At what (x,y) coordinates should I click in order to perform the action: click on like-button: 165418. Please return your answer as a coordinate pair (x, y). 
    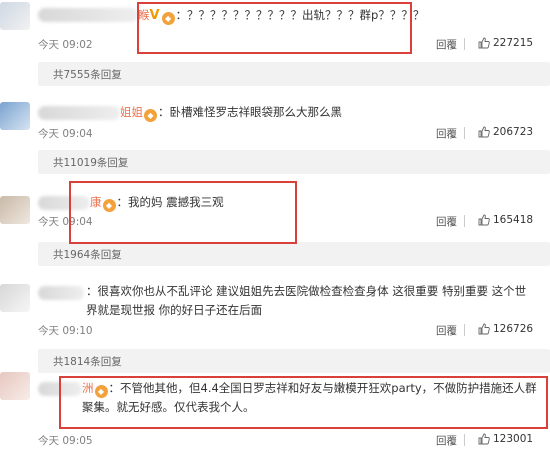
    Looking at the image, I should click on (505, 220).